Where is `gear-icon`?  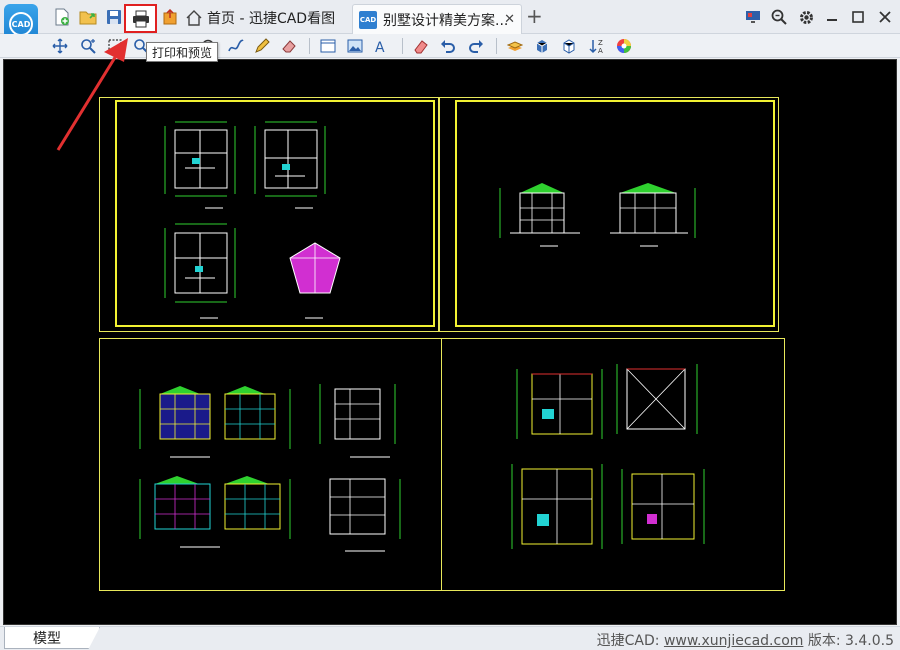
gear-icon is located at coordinates (806, 17).